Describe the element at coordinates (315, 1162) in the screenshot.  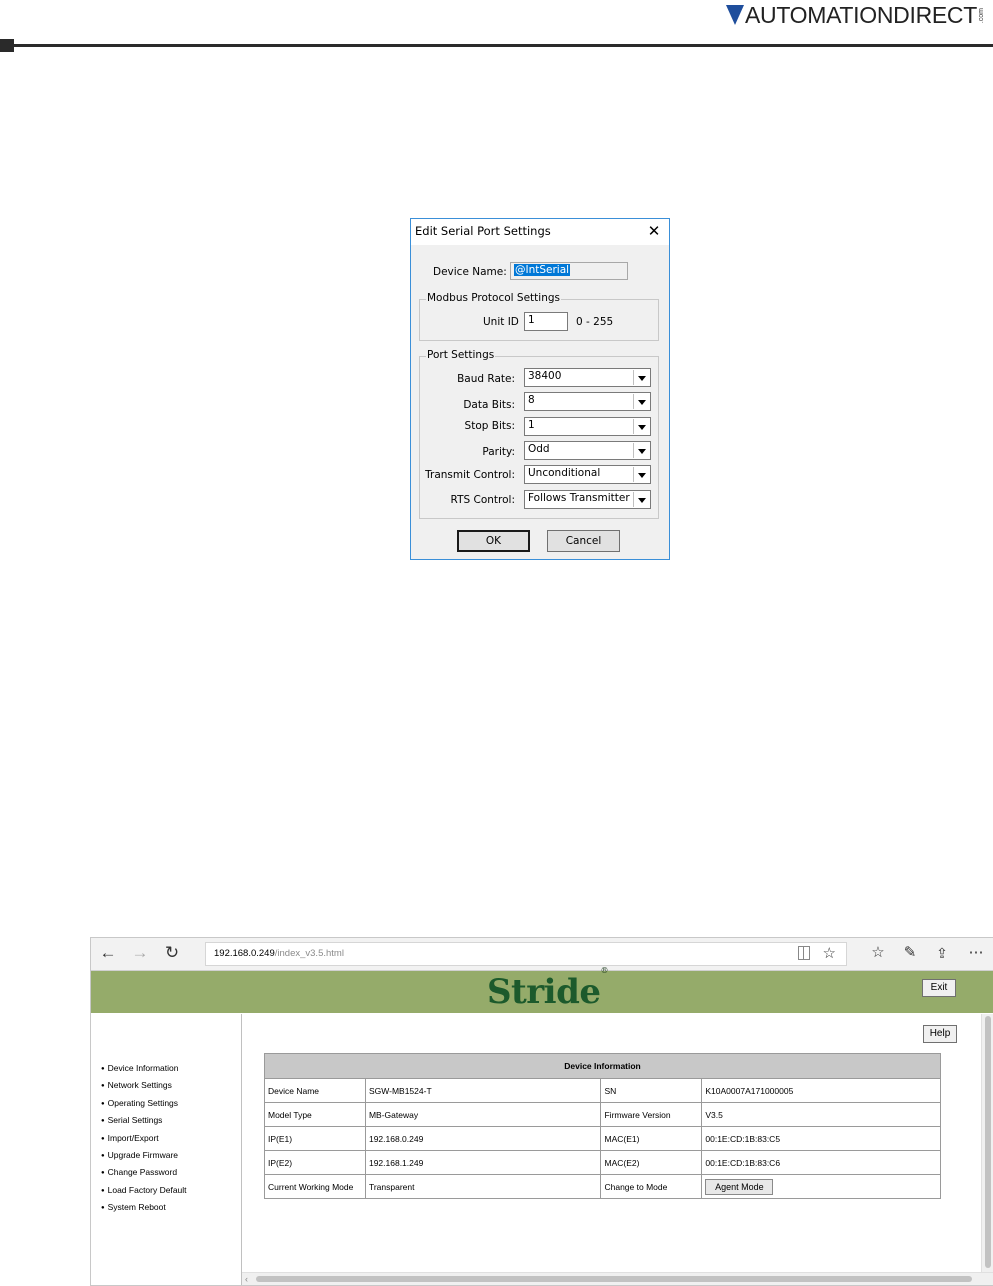
I see `cell-key: IP(E2)` at that location.